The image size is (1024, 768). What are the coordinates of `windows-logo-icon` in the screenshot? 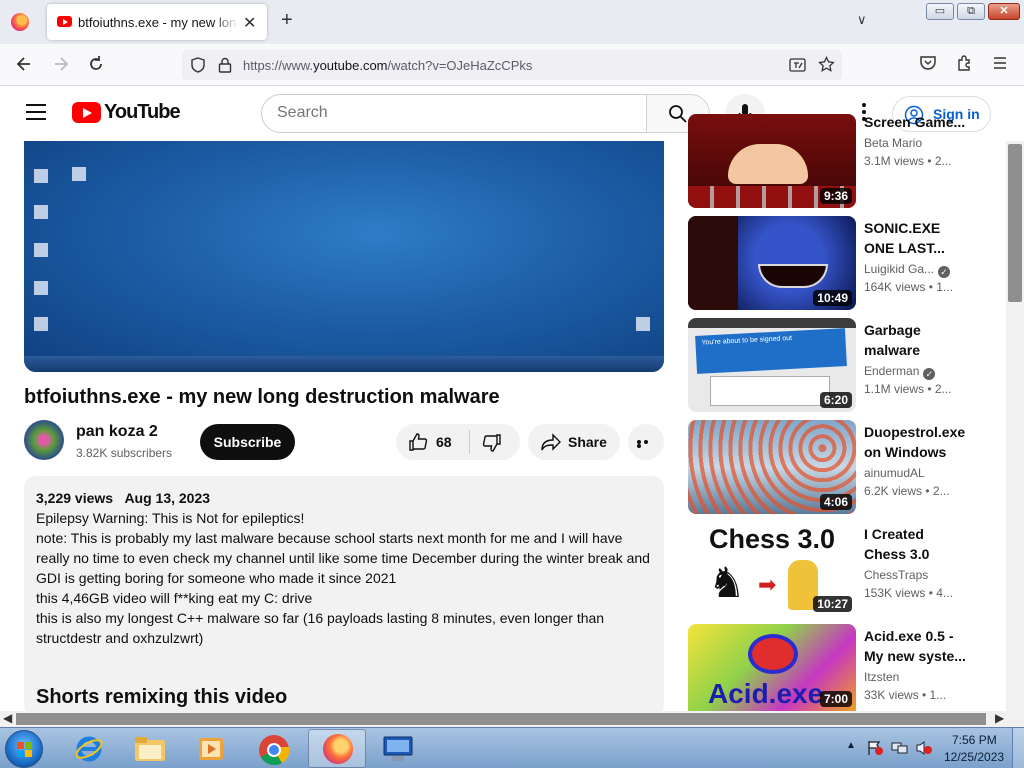 It's located at (25, 750).